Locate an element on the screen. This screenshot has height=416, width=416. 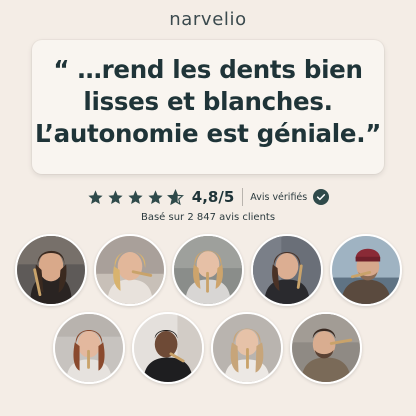
star-half-icon is located at coordinates (175, 197).